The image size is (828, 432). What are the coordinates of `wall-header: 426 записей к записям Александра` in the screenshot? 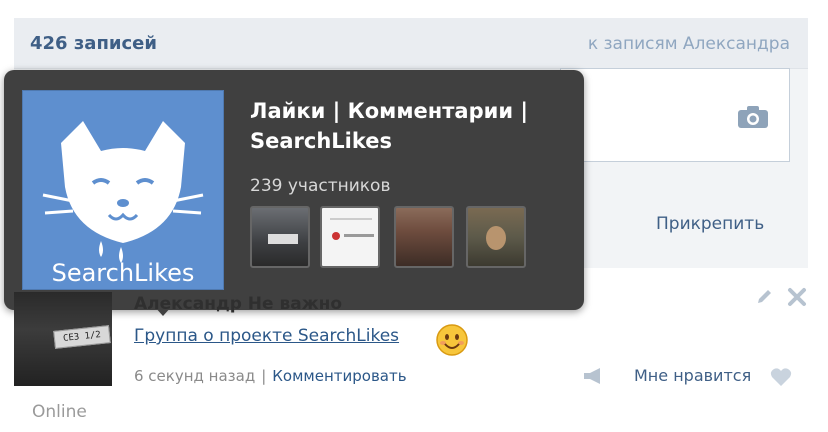 It's located at (411, 43).